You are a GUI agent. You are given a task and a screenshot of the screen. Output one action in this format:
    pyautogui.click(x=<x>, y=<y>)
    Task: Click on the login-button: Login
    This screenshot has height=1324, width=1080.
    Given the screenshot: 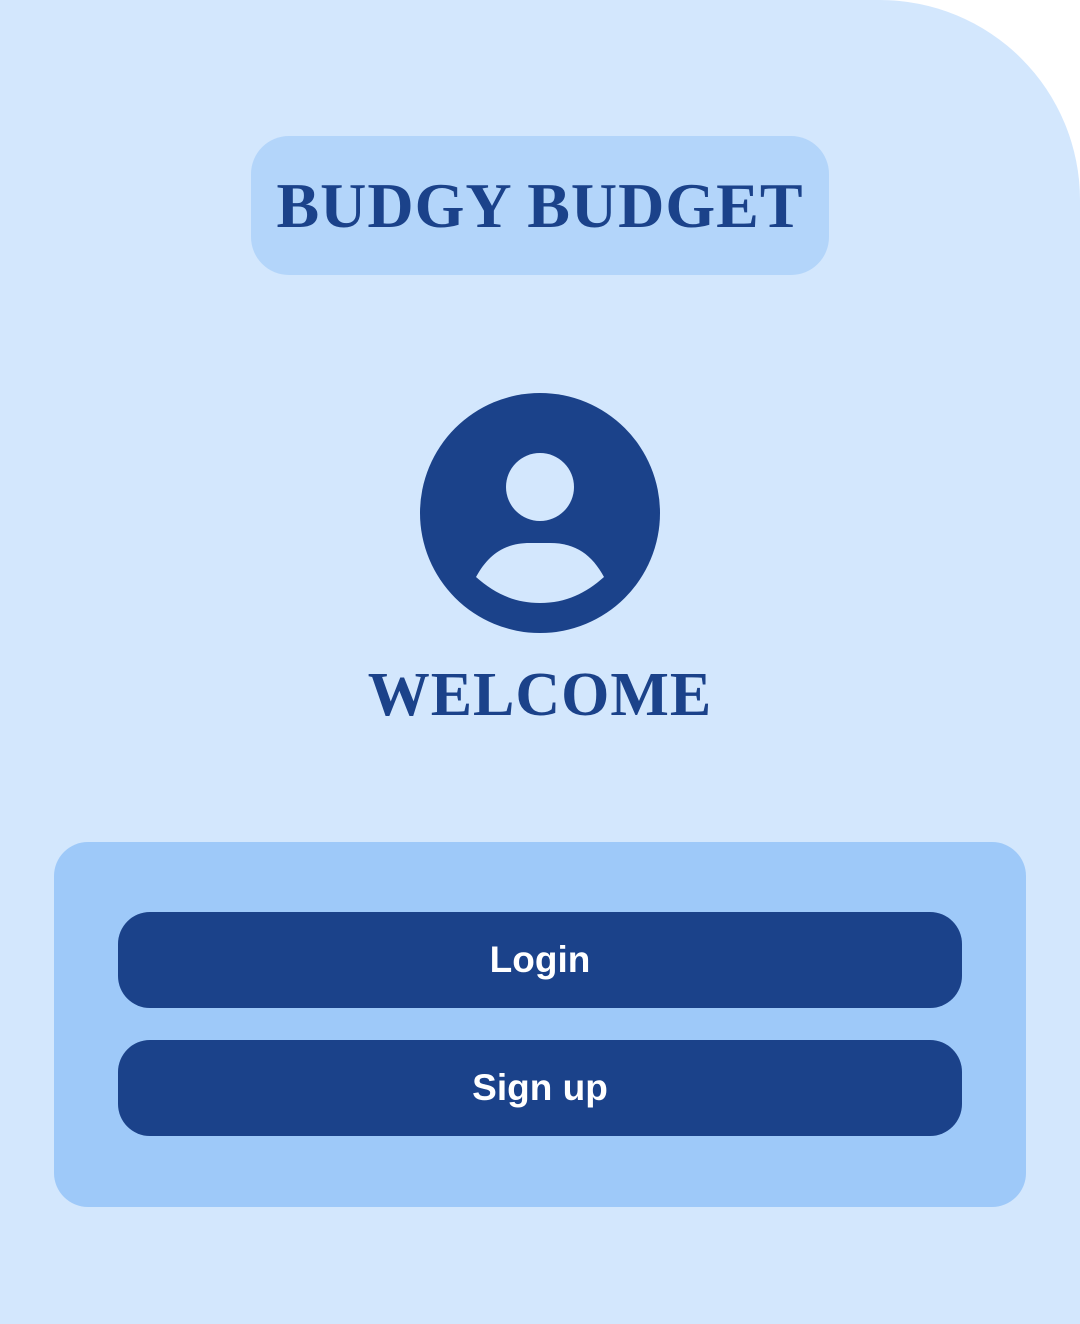 What is the action you would take?
    pyautogui.click(x=540, y=960)
    